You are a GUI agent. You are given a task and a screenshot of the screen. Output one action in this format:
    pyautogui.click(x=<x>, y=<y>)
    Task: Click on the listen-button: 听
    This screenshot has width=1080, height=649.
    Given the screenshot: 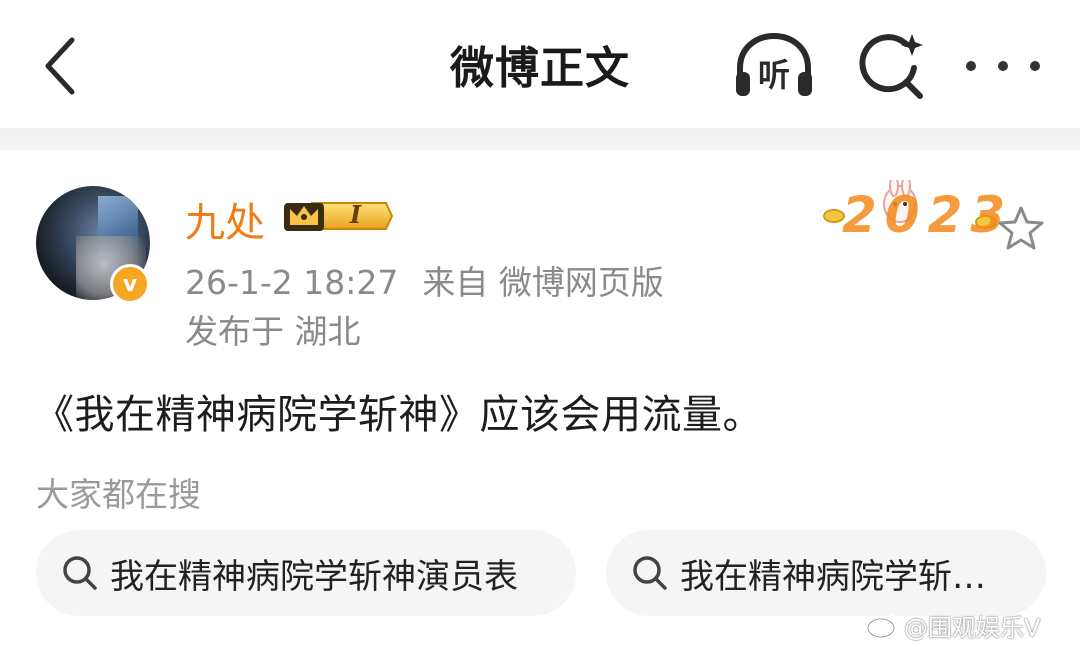 What is the action you would take?
    pyautogui.click(x=774, y=66)
    